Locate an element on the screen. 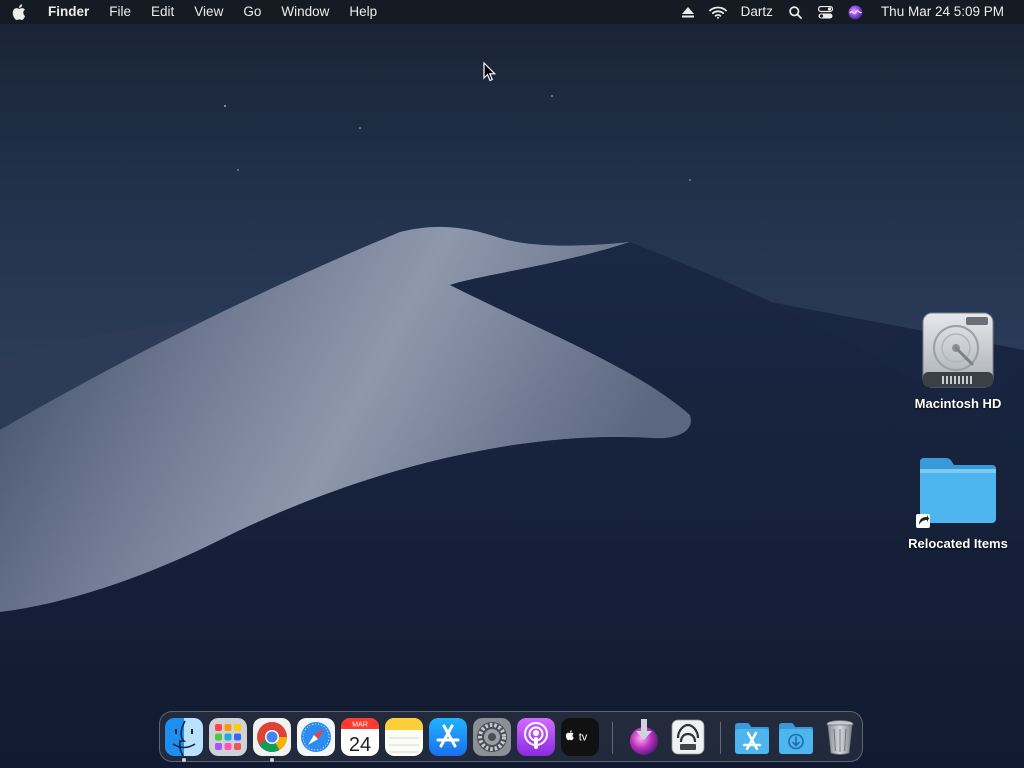 The width and height of the screenshot is (1024, 768). dock-item-safari is located at coordinates (316, 737).